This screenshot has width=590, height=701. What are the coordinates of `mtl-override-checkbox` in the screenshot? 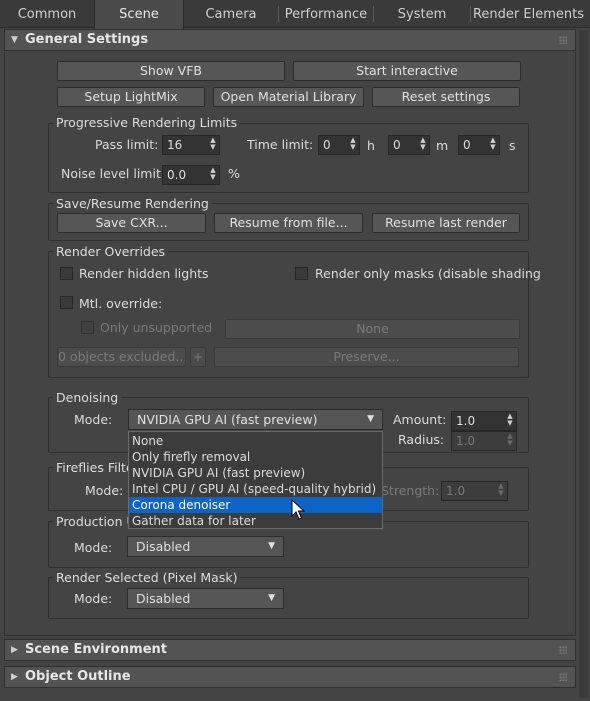 It's located at (66, 302).